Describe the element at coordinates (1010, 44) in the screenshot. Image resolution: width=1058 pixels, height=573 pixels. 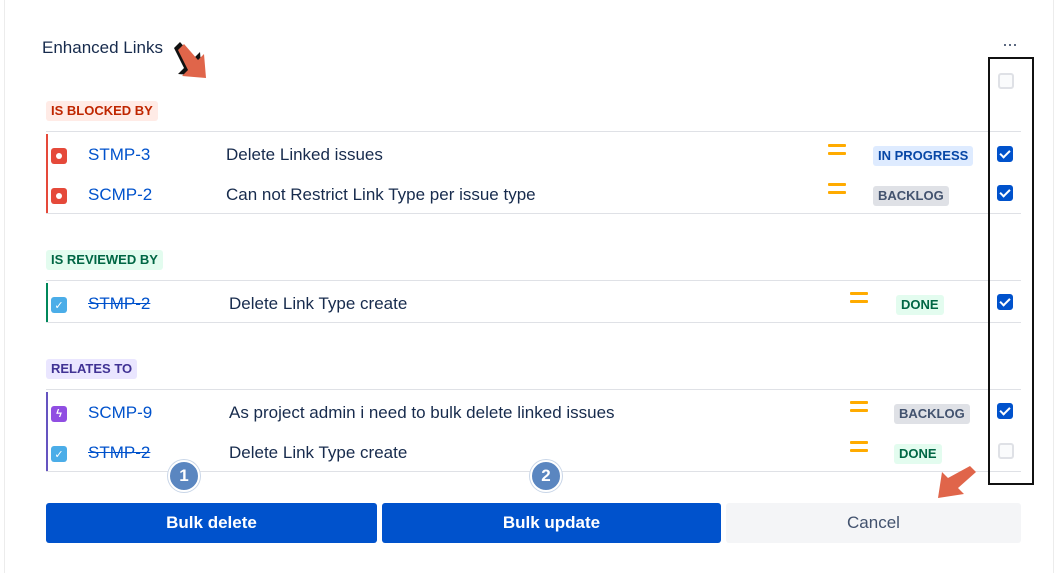
I see `more-actions-icon: ···` at that location.